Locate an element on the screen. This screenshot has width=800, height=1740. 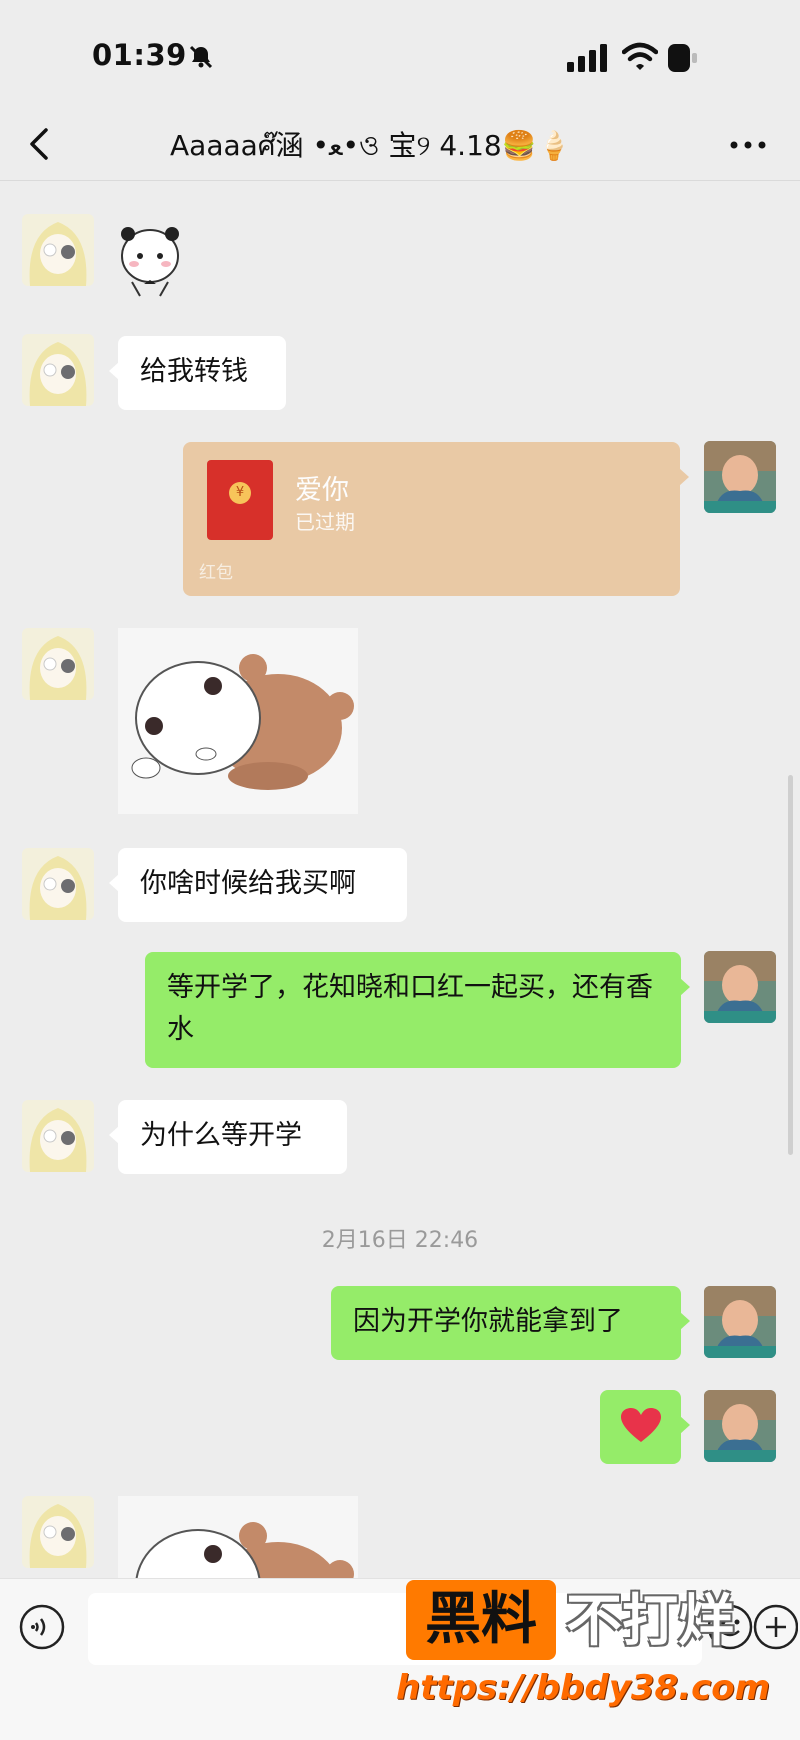
message-bubble: 因为开学你就能拿到了 is located at coordinates (510, 1323).